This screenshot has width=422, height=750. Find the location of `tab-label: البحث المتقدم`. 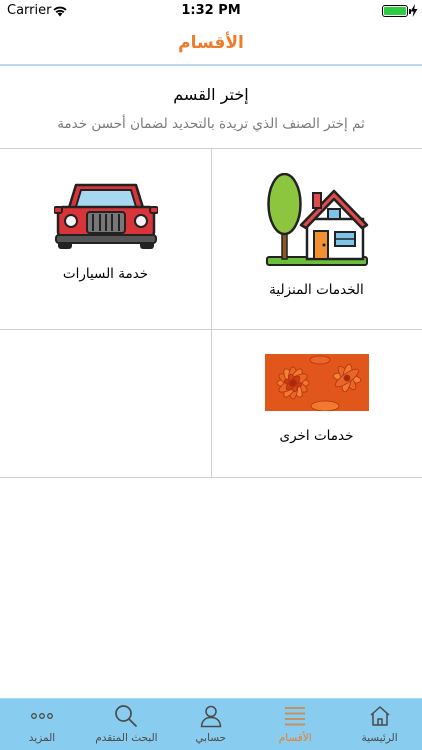

tab-label: البحث المتقدم is located at coordinates (126, 738).